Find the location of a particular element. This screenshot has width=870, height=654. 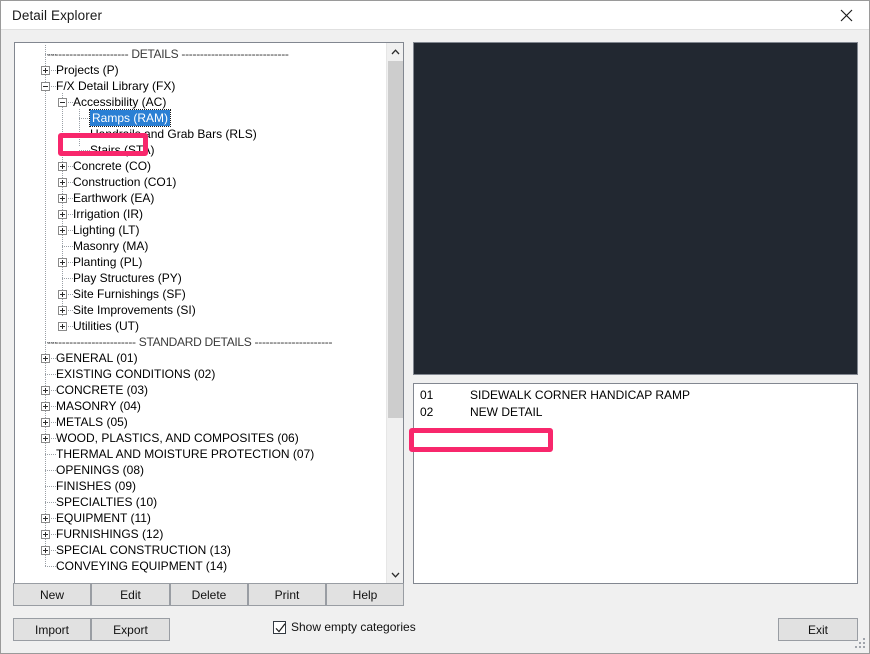

tree-node: SPECIALTIES (10) is located at coordinates (200, 502).